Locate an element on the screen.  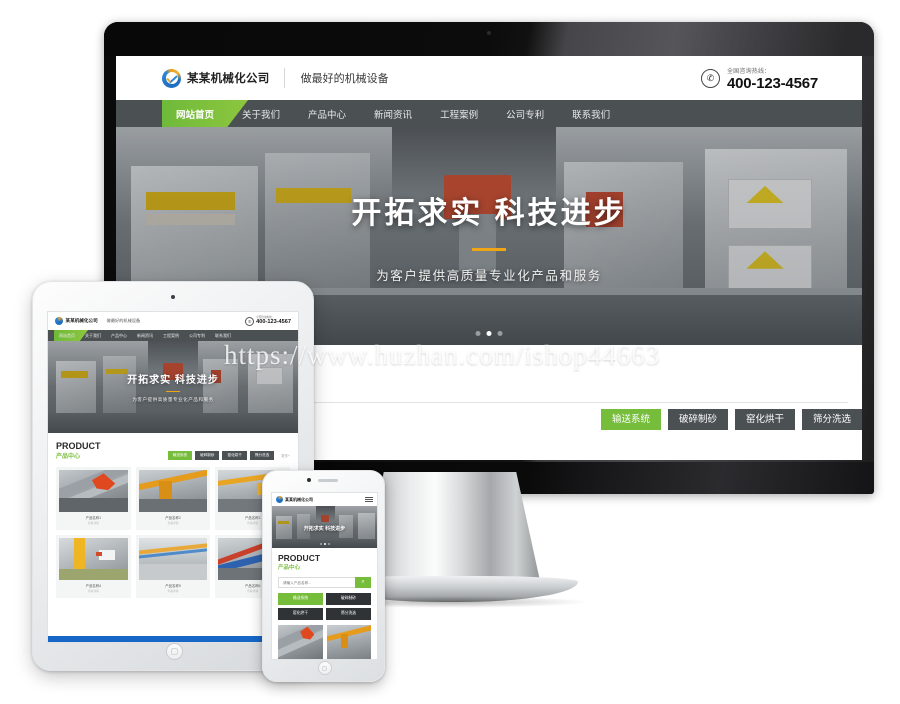
header-slogan: 做最好的机械设备 is located at coordinates (344, 79).